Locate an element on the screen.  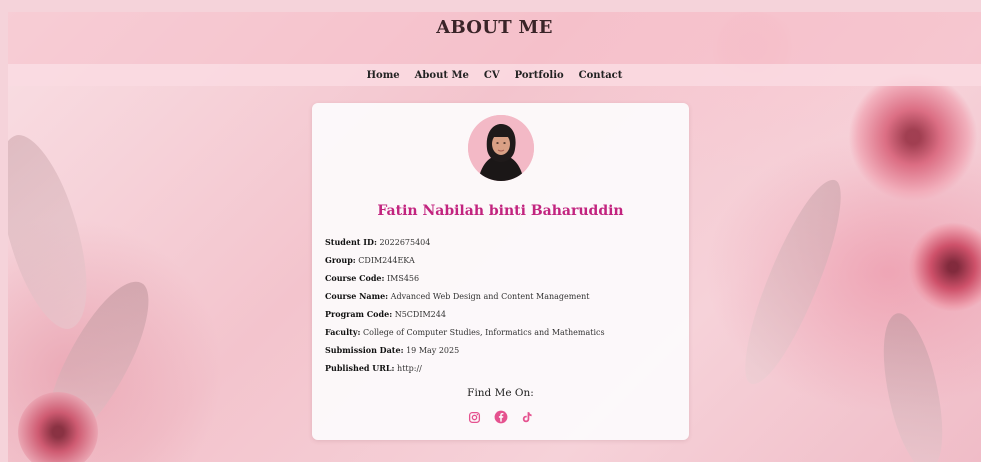
nav-link-home: Home is located at coordinates (383, 75).